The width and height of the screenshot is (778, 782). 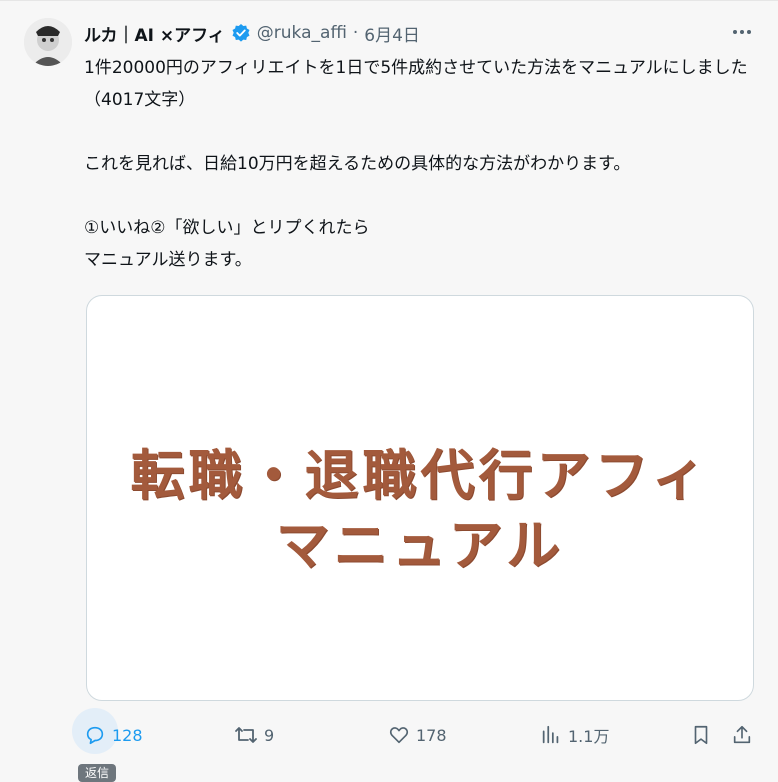 What do you see at coordinates (420, 475) in the screenshot?
I see `card-title-line1: 転職・退職代行アフィ` at bounding box center [420, 475].